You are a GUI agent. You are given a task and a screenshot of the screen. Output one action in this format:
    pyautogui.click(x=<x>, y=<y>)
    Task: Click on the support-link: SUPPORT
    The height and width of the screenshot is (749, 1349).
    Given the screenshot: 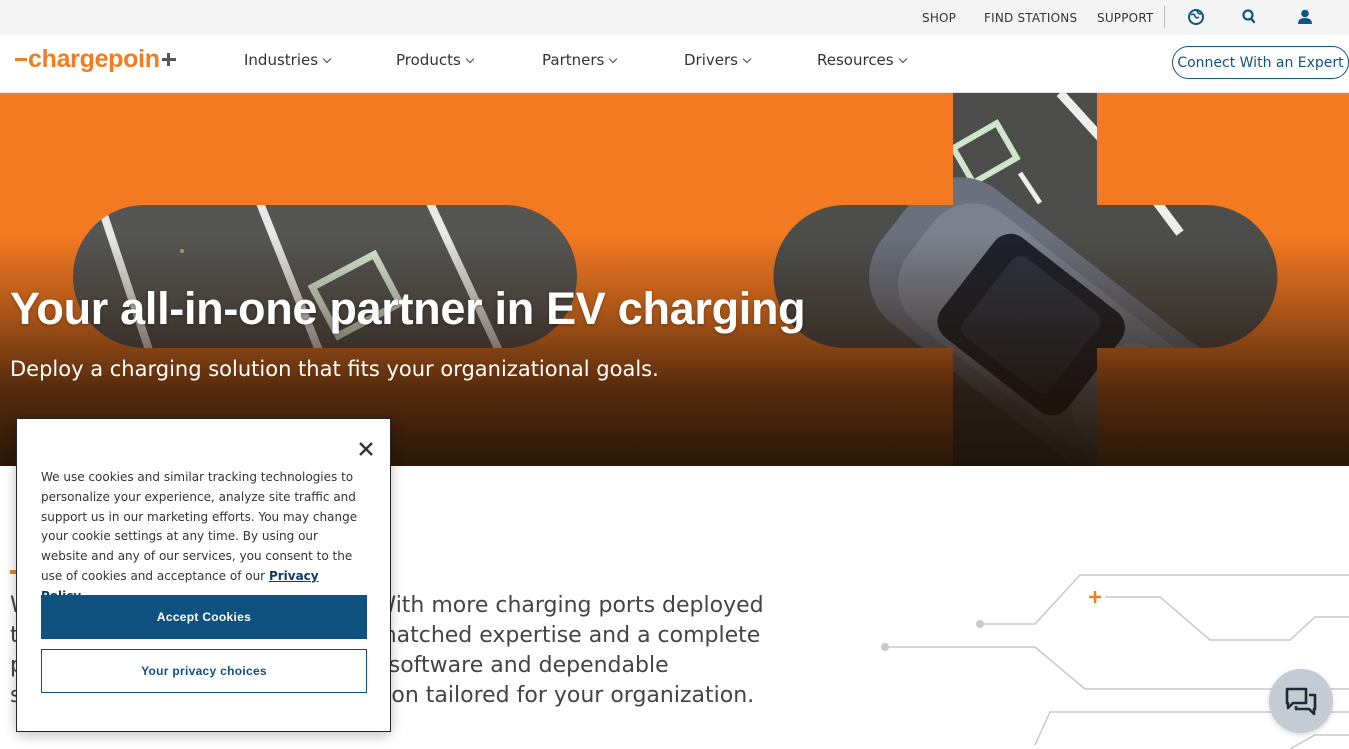 What is the action you would take?
    pyautogui.click(x=1125, y=18)
    